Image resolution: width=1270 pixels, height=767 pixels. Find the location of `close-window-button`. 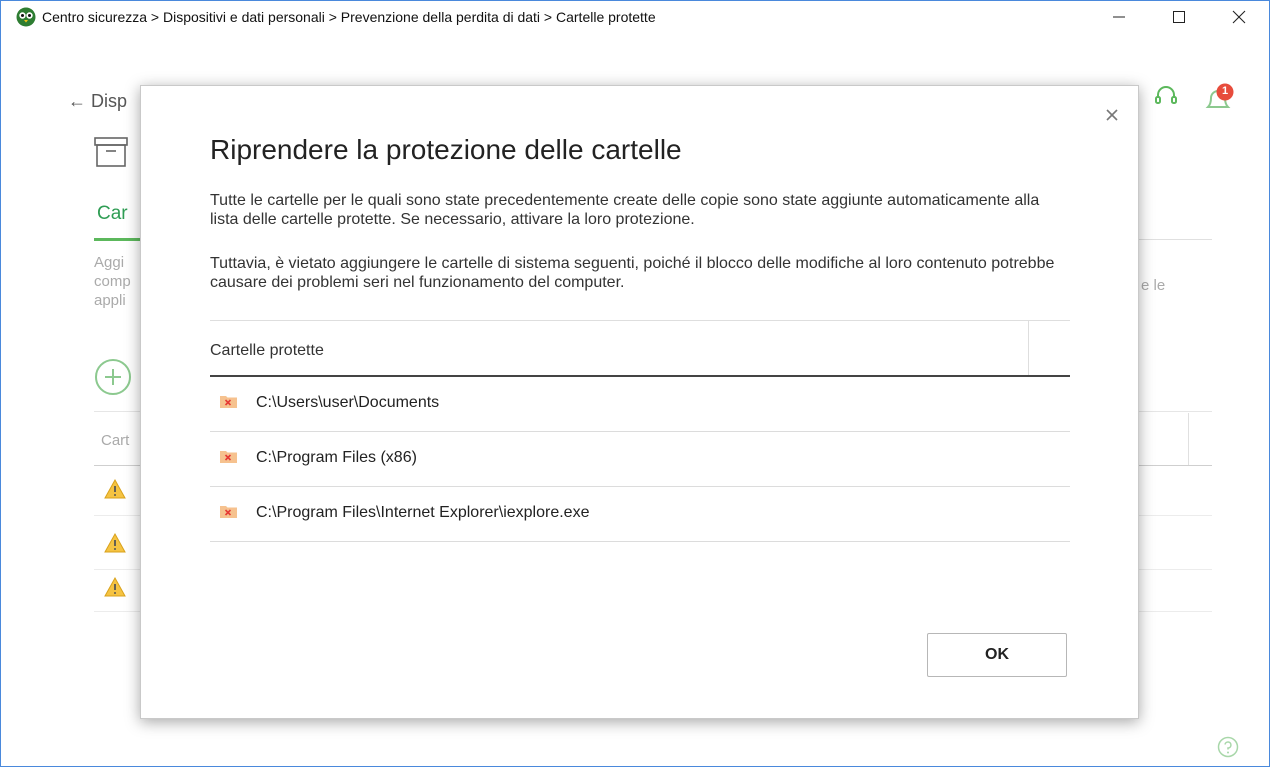

close-window-button is located at coordinates (1239, 17).